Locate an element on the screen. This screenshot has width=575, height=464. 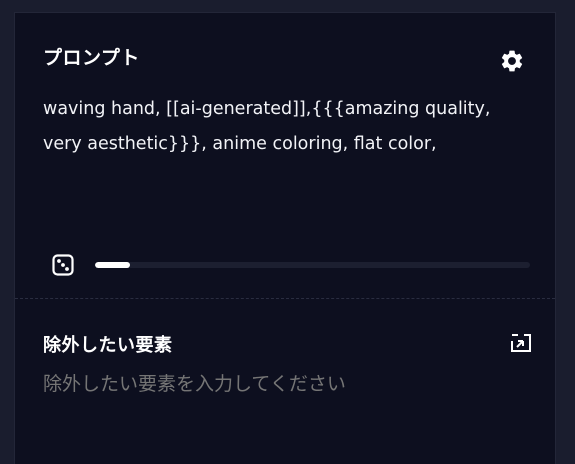
negative-input is located at coordinates (283, 384).